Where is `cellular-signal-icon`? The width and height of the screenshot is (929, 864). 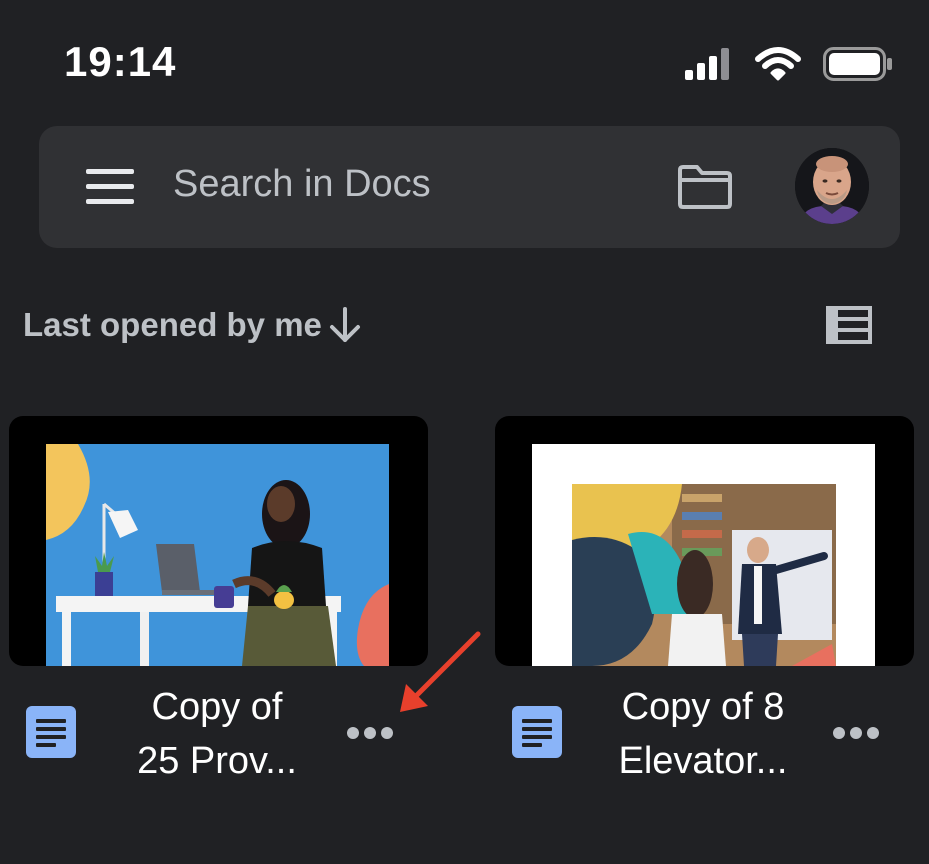 cellular-signal-icon is located at coordinates (707, 64).